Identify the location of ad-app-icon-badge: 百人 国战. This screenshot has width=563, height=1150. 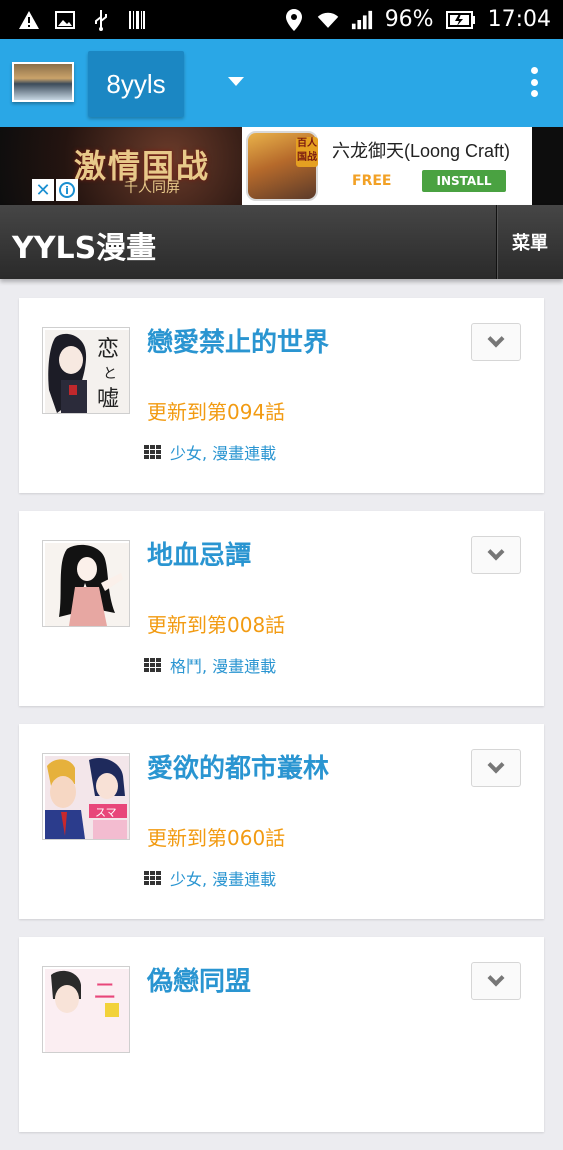
(307, 152).